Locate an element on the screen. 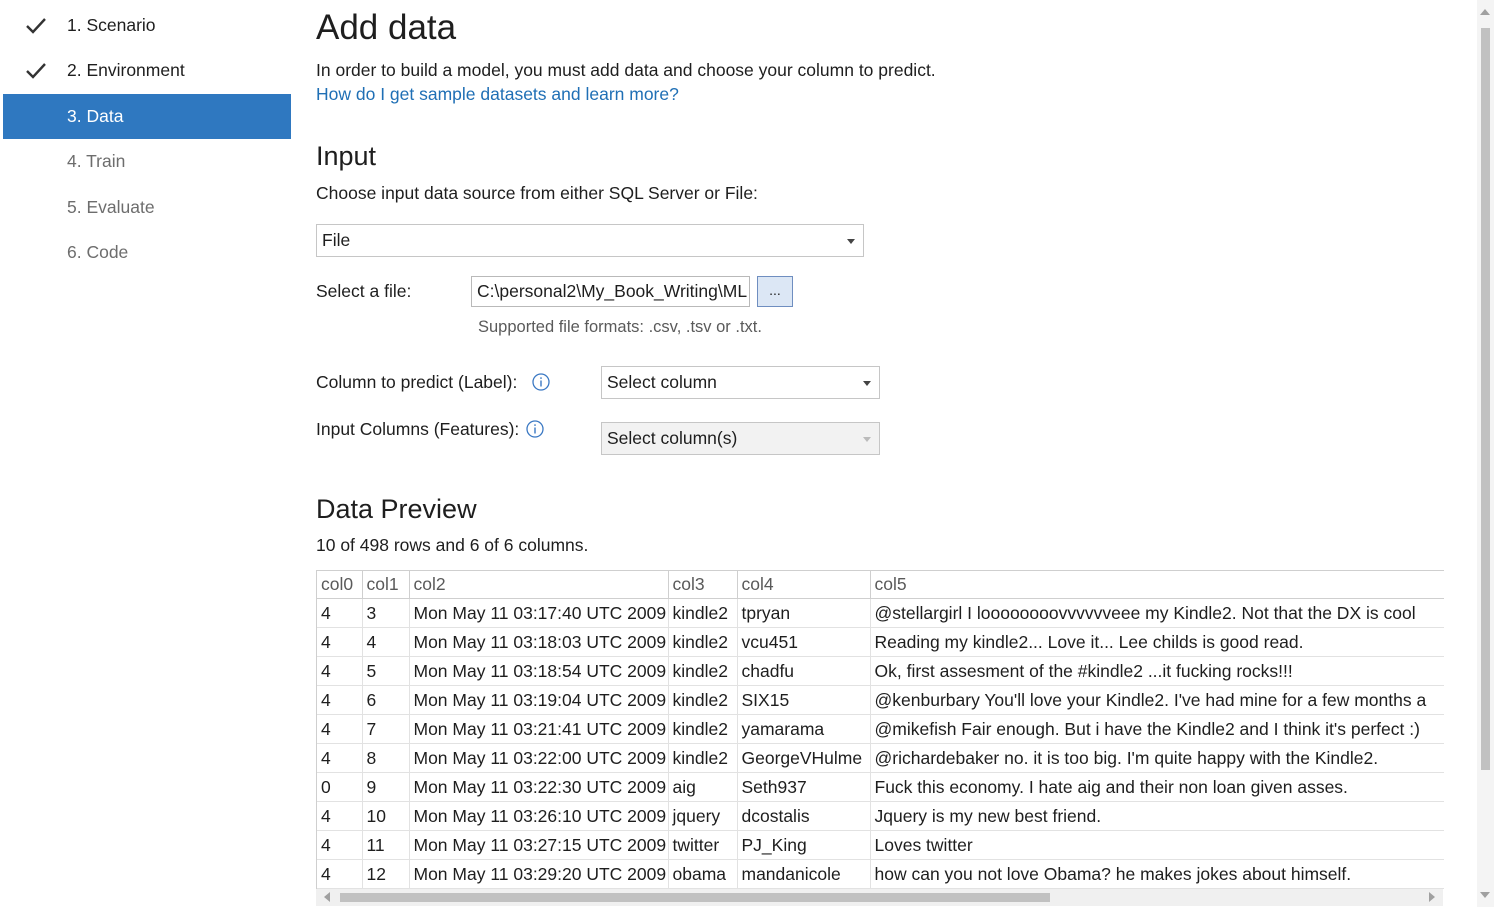 The image size is (1501, 907). table-cell: SIX15 is located at coordinates (804, 700).